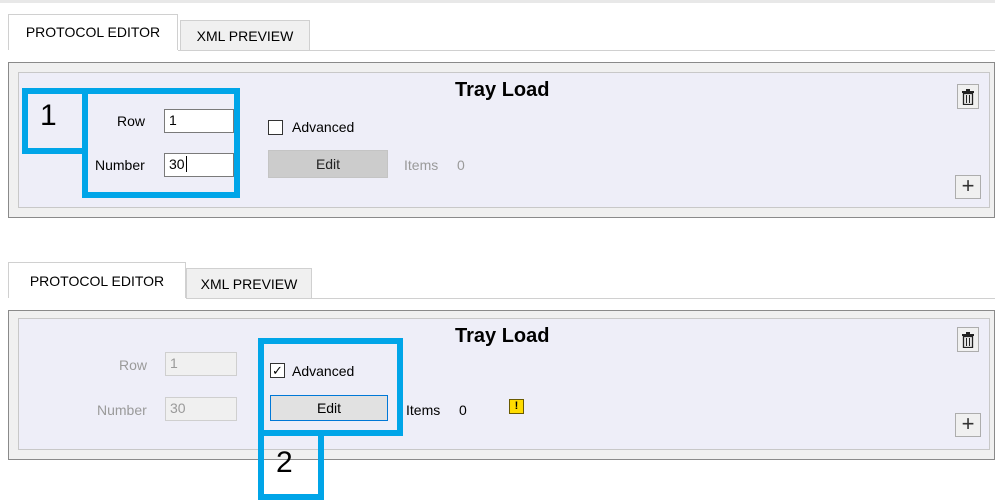 This screenshot has height=503, width=995. What do you see at coordinates (328, 164) in the screenshot?
I see `edit-button: Edit` at bounding box center [328, 164].